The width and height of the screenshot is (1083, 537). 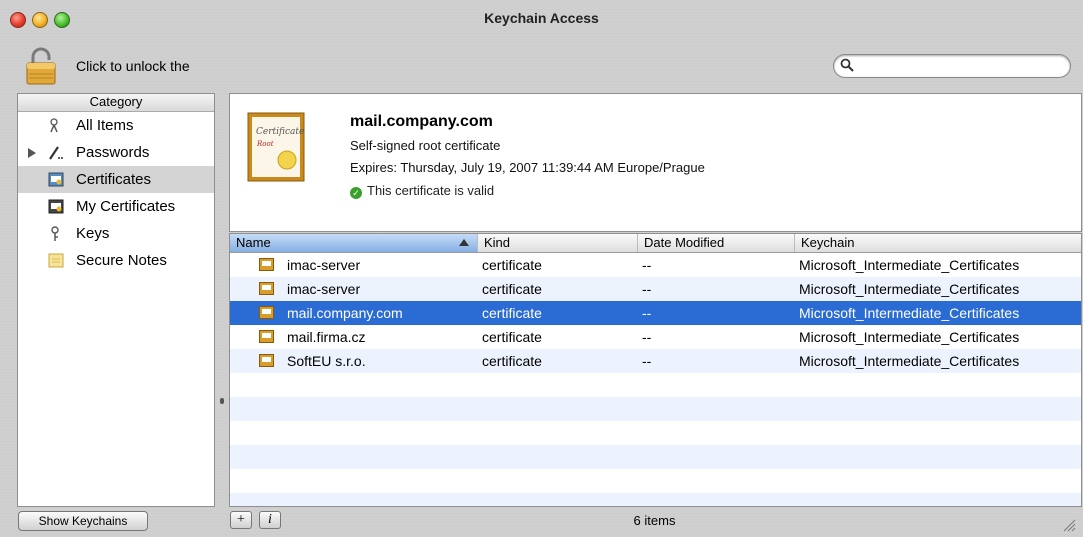 I want to click on certificate-type: Self-signed root certificate, so click(x=425, y=145).